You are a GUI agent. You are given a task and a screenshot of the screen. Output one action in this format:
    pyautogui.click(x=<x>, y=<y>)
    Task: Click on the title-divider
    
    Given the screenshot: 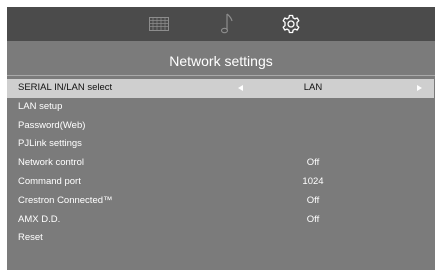 What is the action you would take?
    pyautogui.click(x=221, y=75)
    